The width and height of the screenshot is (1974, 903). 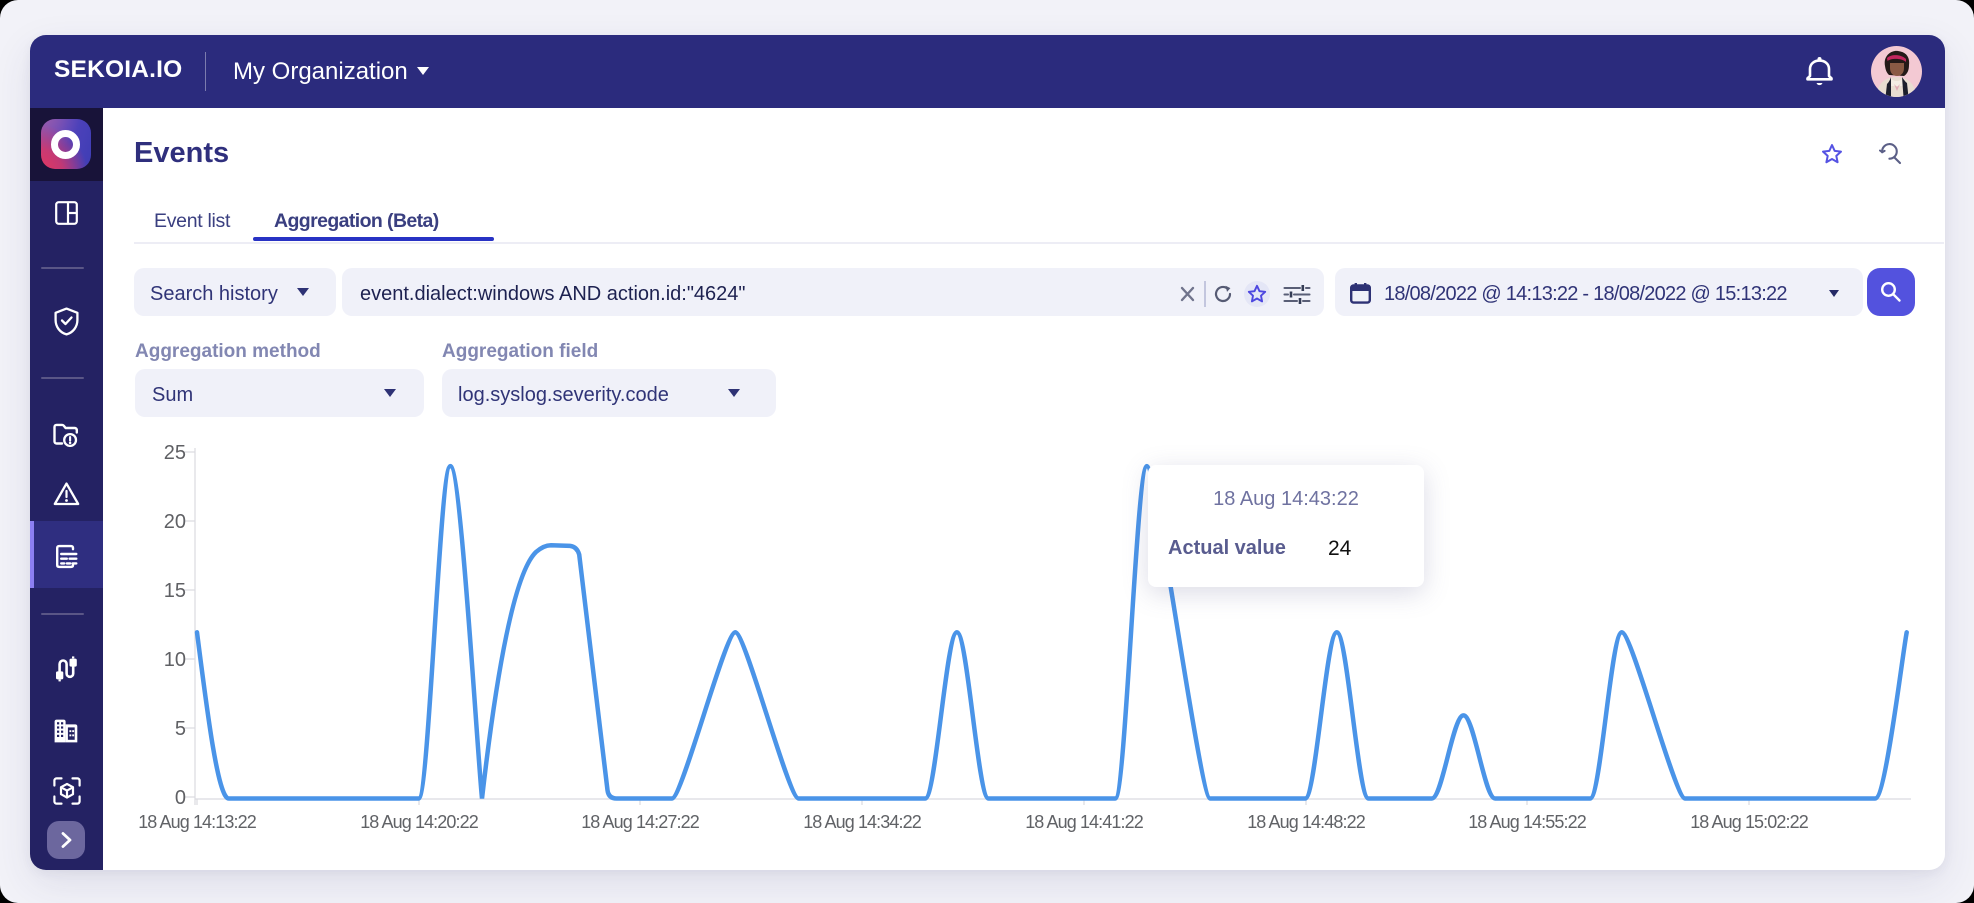 What do you see at coordinates (180, 729) in the screenshot?
I see `svg-text: 5` at bounding box center [180, 729].